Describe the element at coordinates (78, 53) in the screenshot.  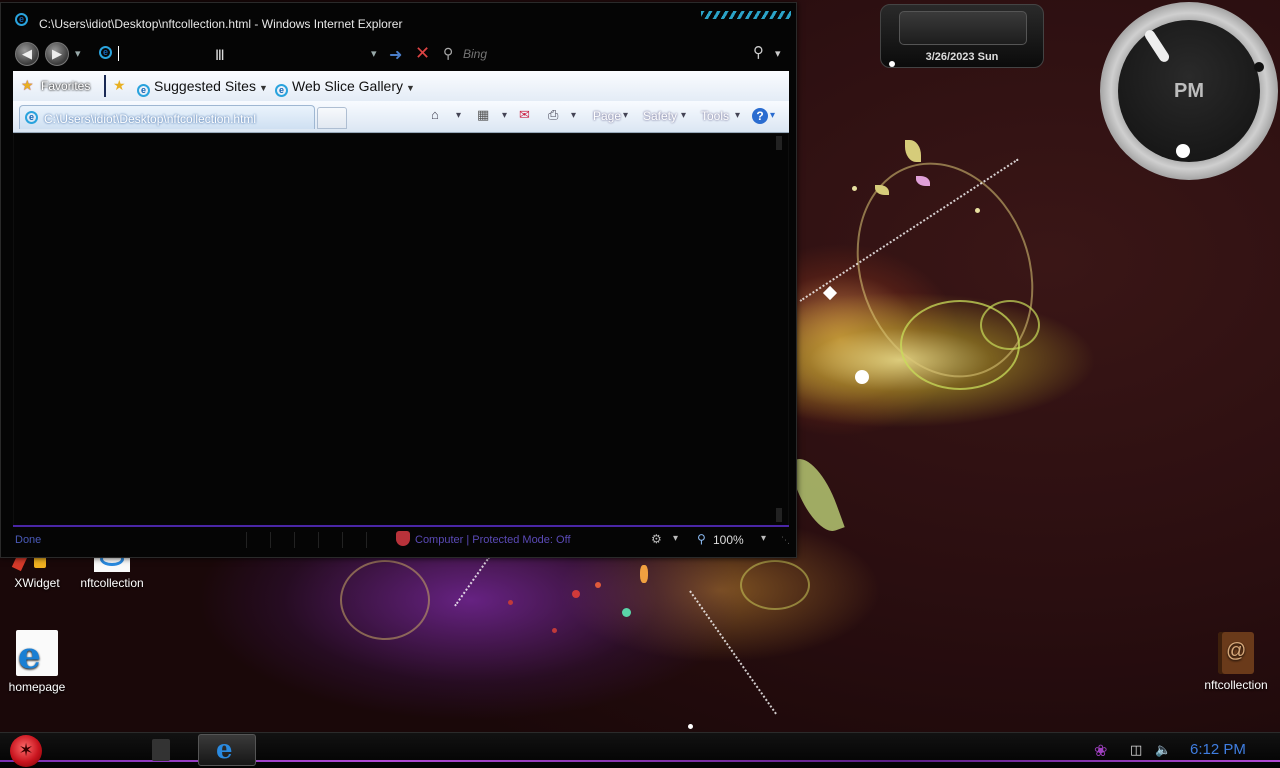
I see `recent-pages-dropdown-icon: ▾` at that location.